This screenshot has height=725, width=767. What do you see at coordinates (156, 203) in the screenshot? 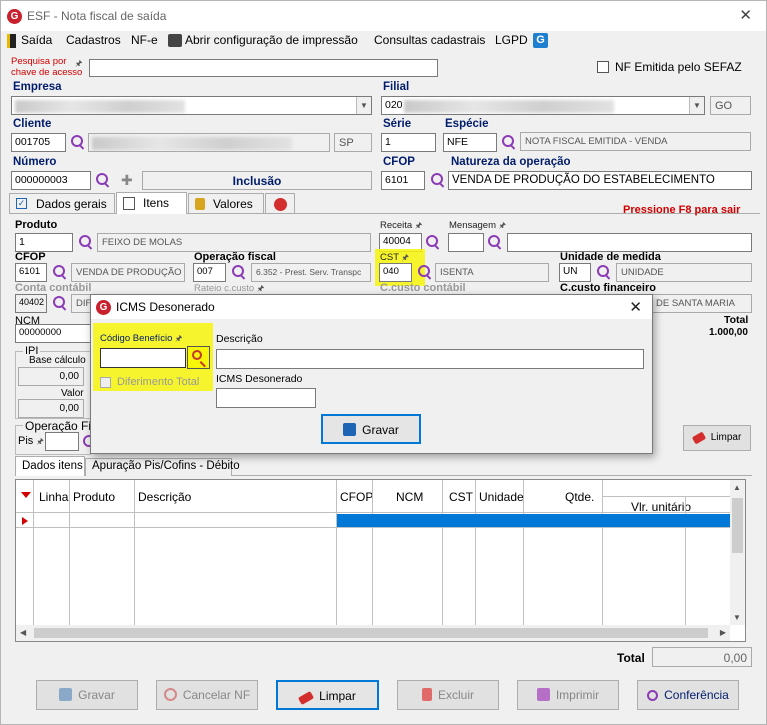
I see `tab-label: Itens` at bounding box center [156, 203].